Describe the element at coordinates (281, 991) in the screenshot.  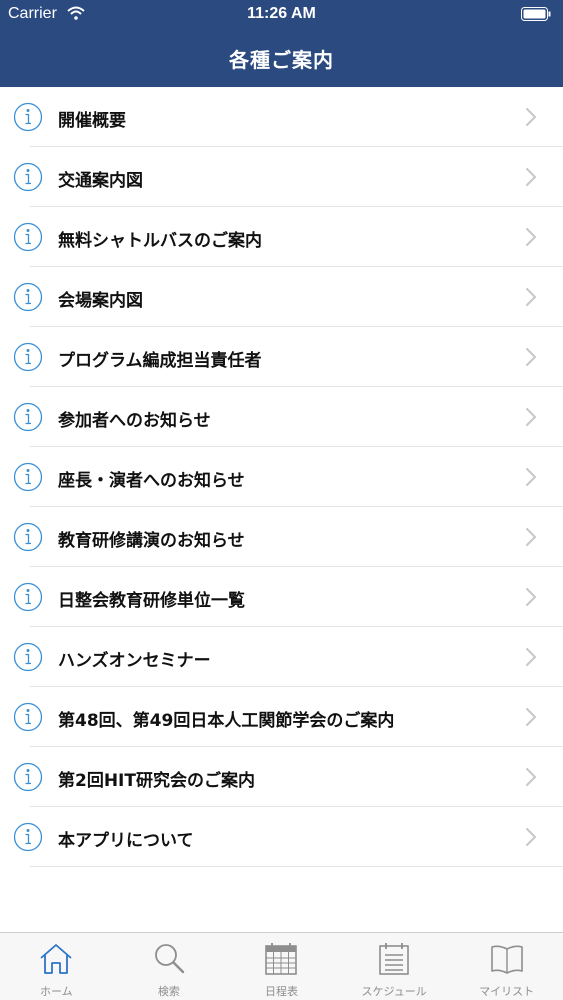
I see `tab-label: 日程表` at that location.